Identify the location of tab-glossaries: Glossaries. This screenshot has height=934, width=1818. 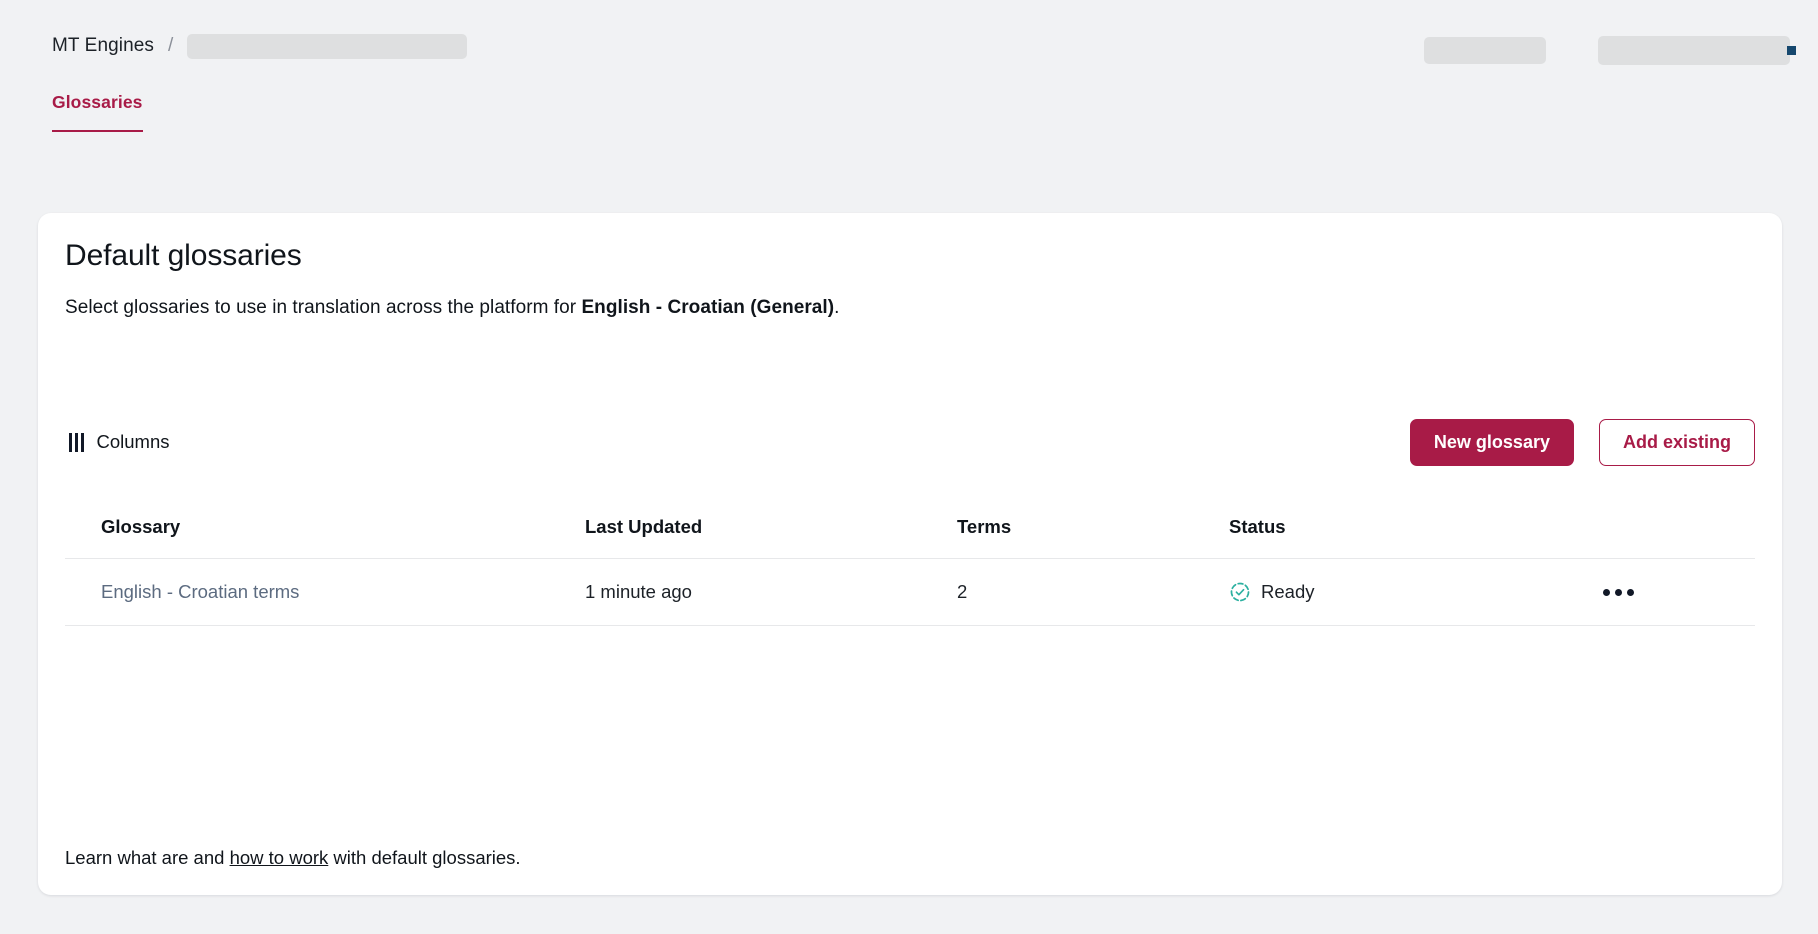
(97, 112).